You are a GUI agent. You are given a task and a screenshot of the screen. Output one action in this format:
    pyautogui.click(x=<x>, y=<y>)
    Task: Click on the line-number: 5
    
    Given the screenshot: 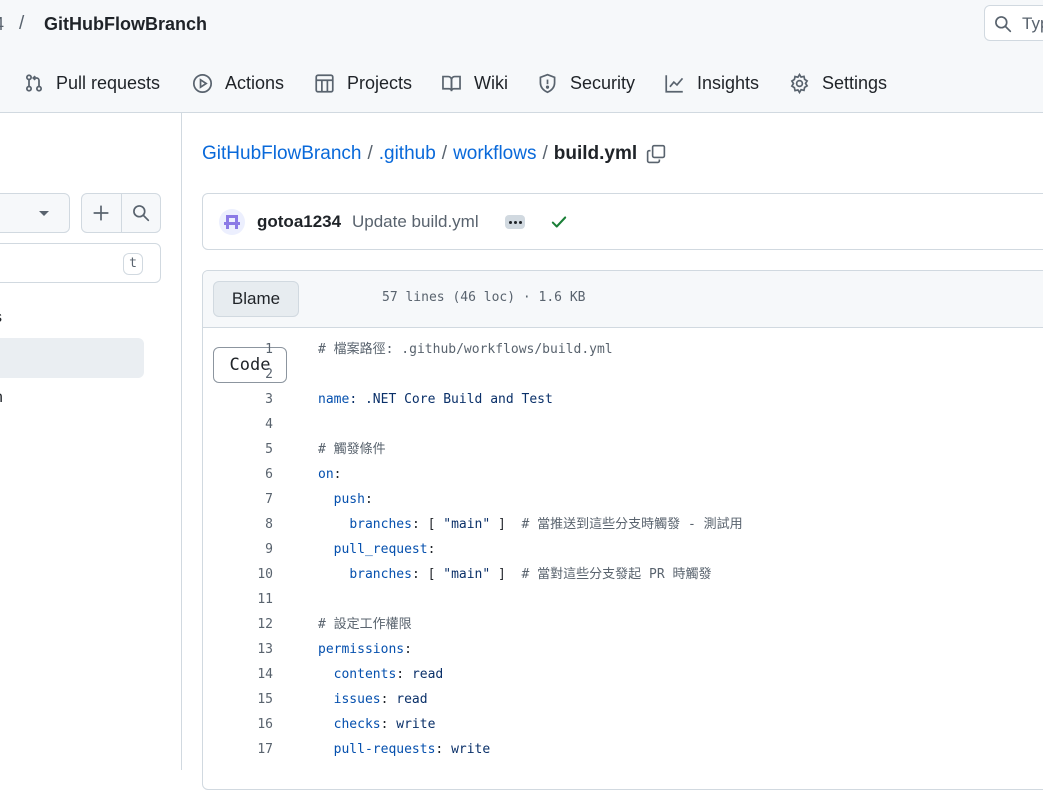 What is the action you would take?
    pyautogui.click(x=238, y=449)
    